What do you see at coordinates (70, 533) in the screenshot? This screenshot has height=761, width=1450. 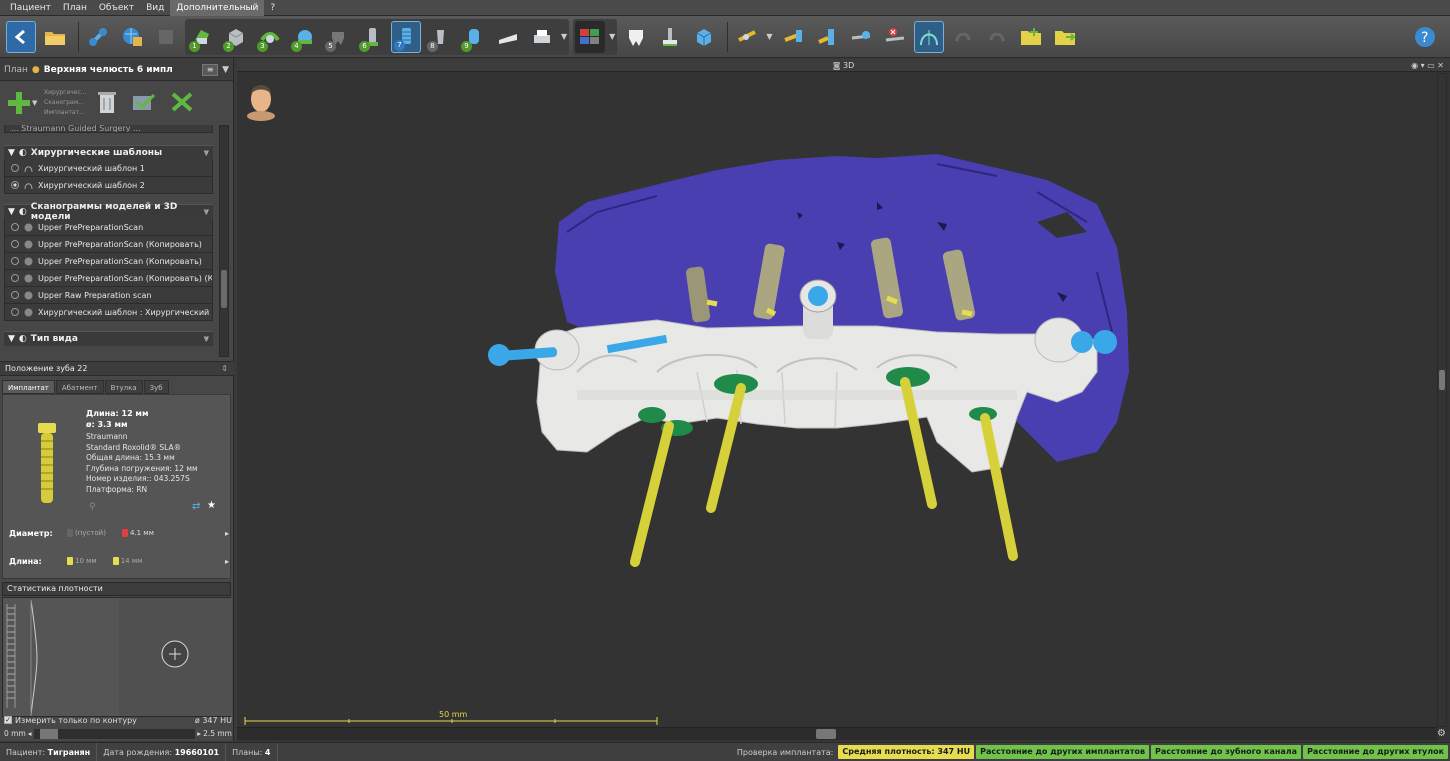 I see `diameter-chip-empty` at bounding box center [70, 533].